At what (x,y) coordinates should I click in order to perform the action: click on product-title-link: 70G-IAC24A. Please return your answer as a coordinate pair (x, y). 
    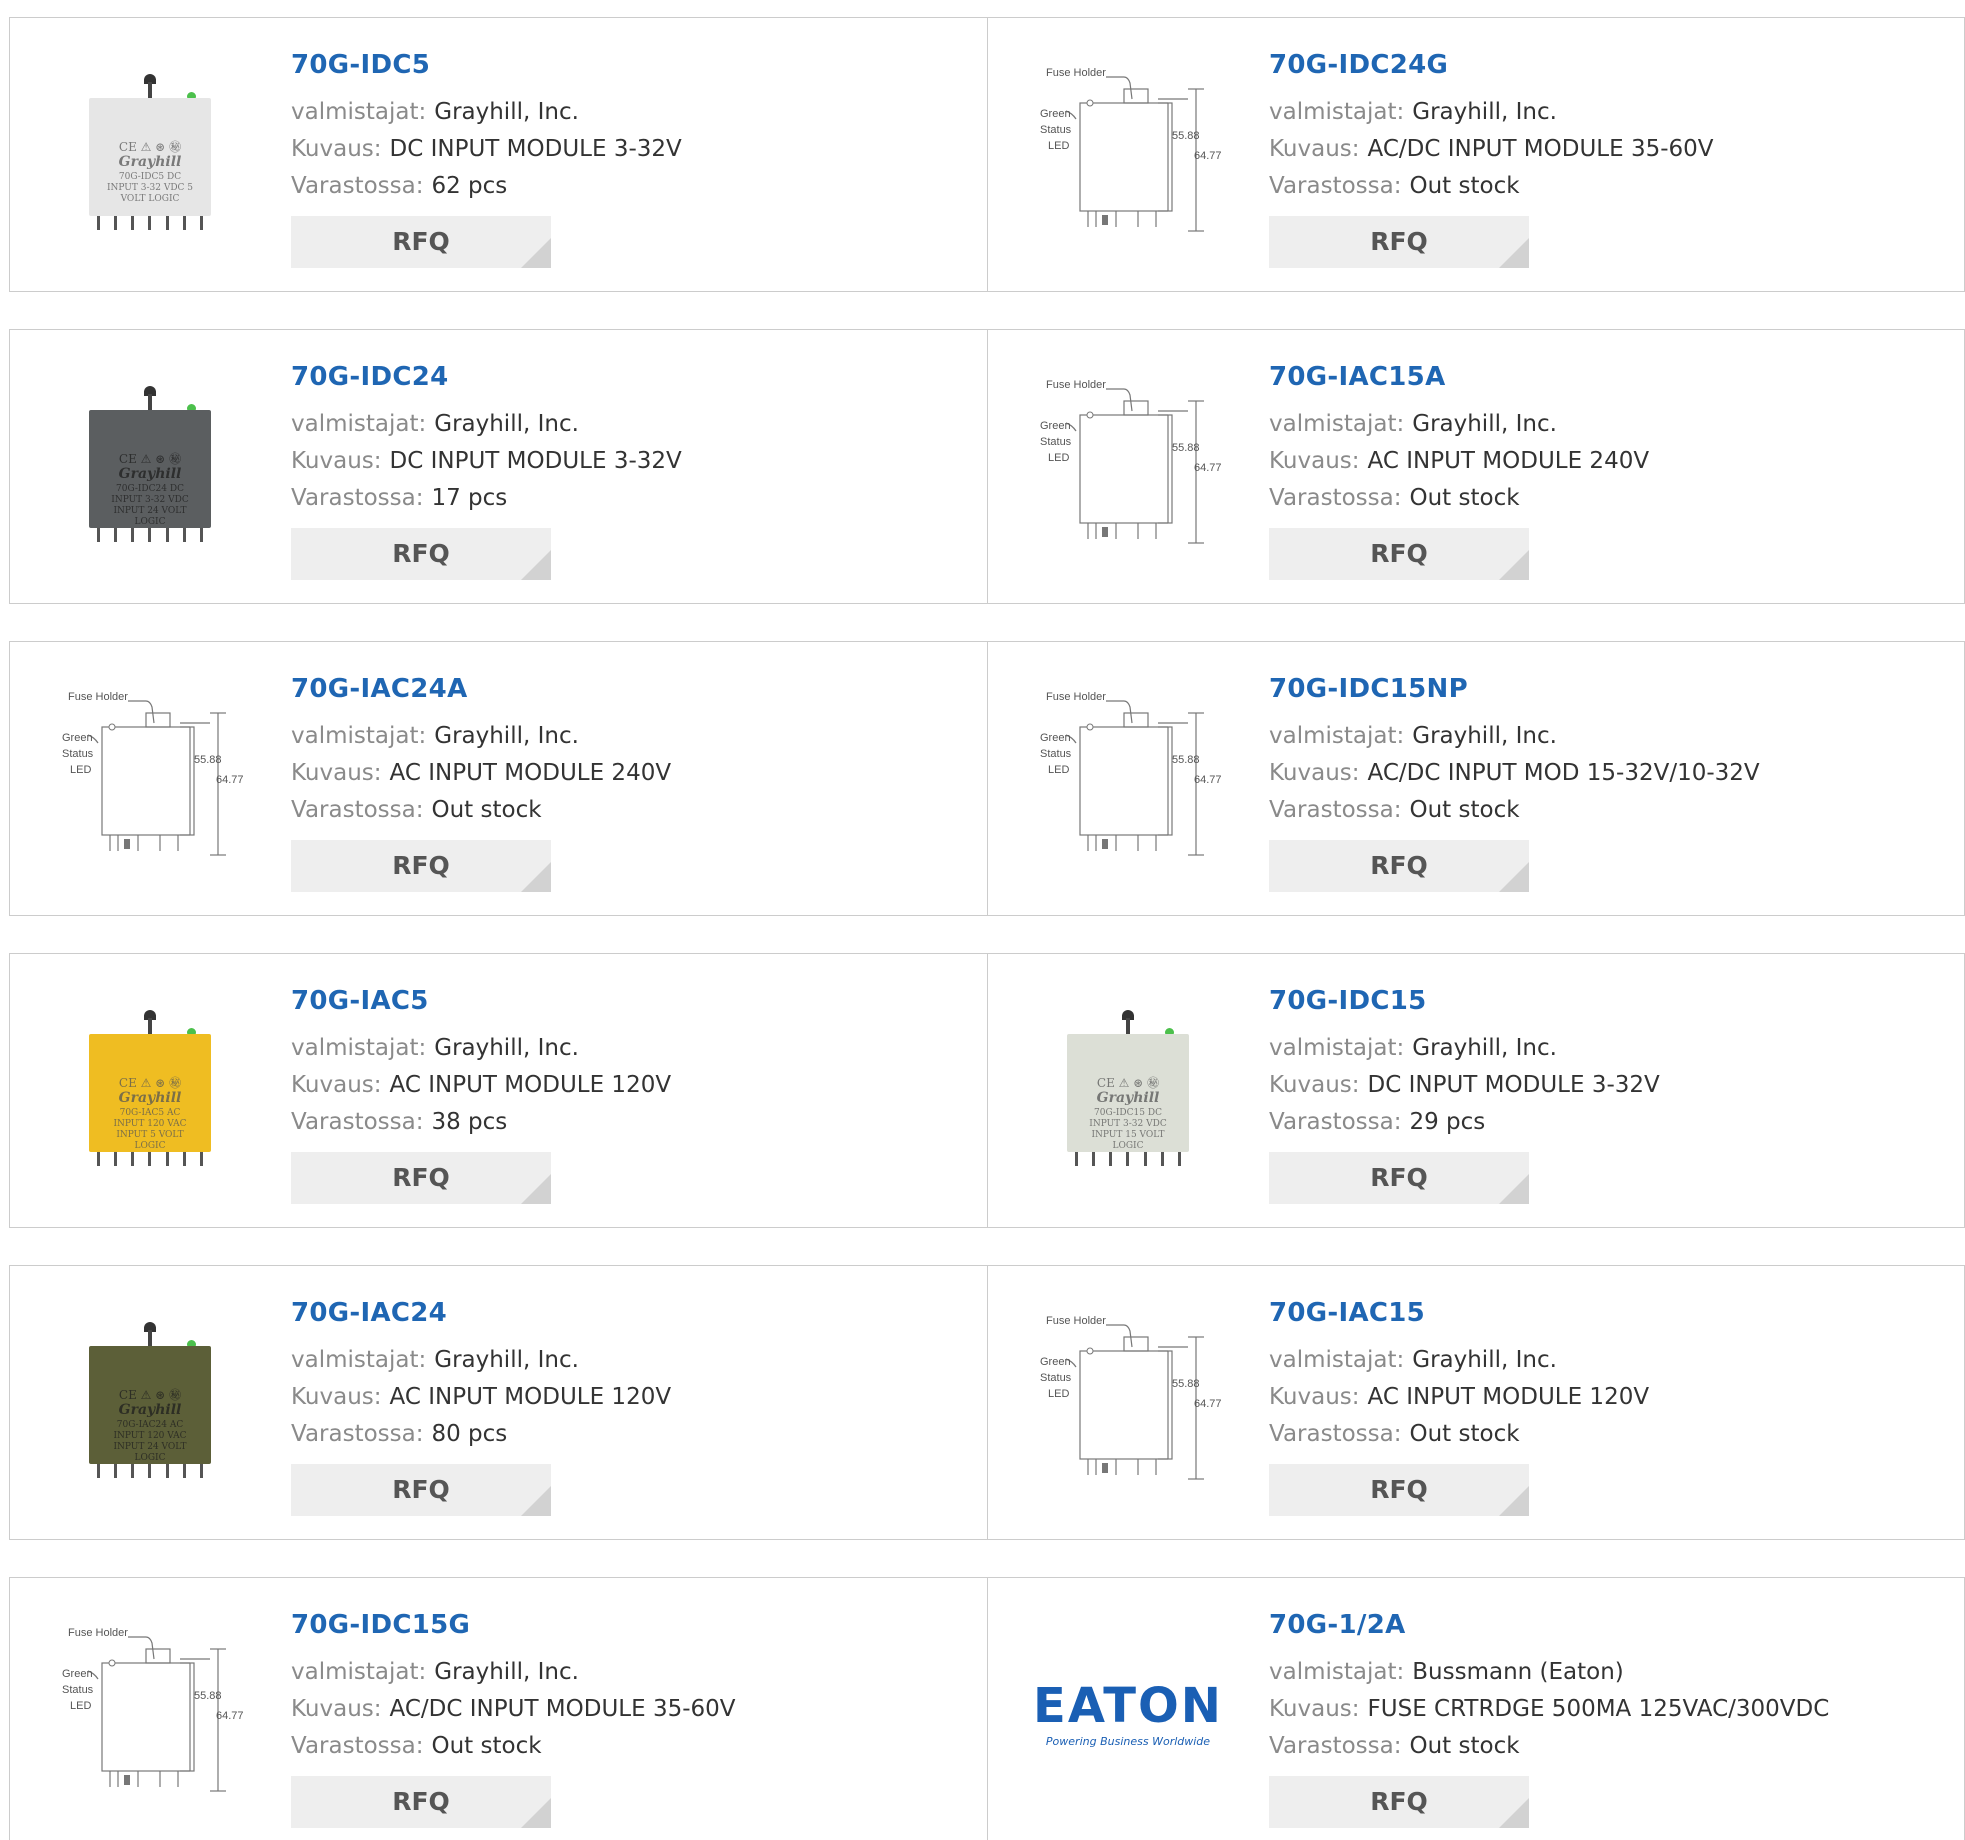
    Looking at the image, I should click on (481, 689).